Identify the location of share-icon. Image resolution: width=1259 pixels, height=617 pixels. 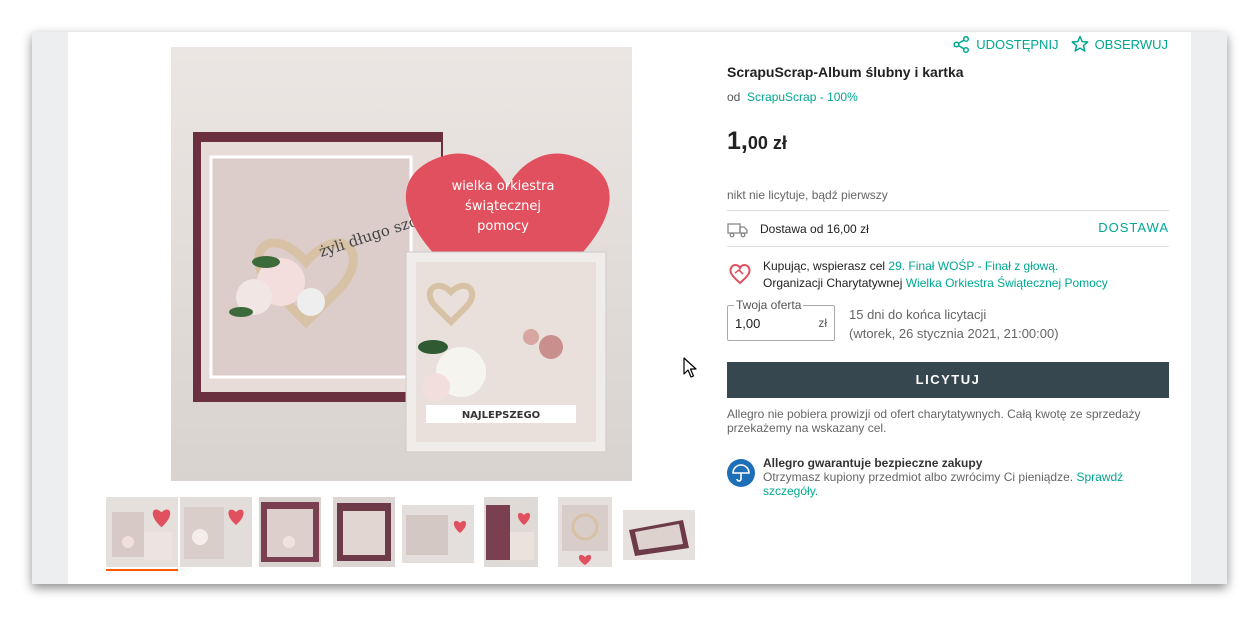
(961, 44).